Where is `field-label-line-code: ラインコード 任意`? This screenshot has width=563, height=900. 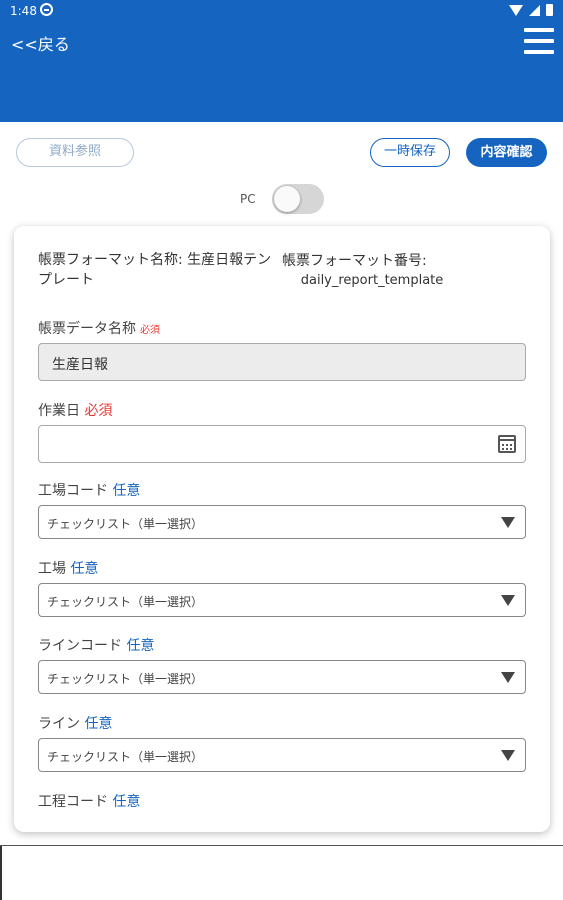 field-label-line-code: ラインコード 任意 is located at coordinates (96, 646).